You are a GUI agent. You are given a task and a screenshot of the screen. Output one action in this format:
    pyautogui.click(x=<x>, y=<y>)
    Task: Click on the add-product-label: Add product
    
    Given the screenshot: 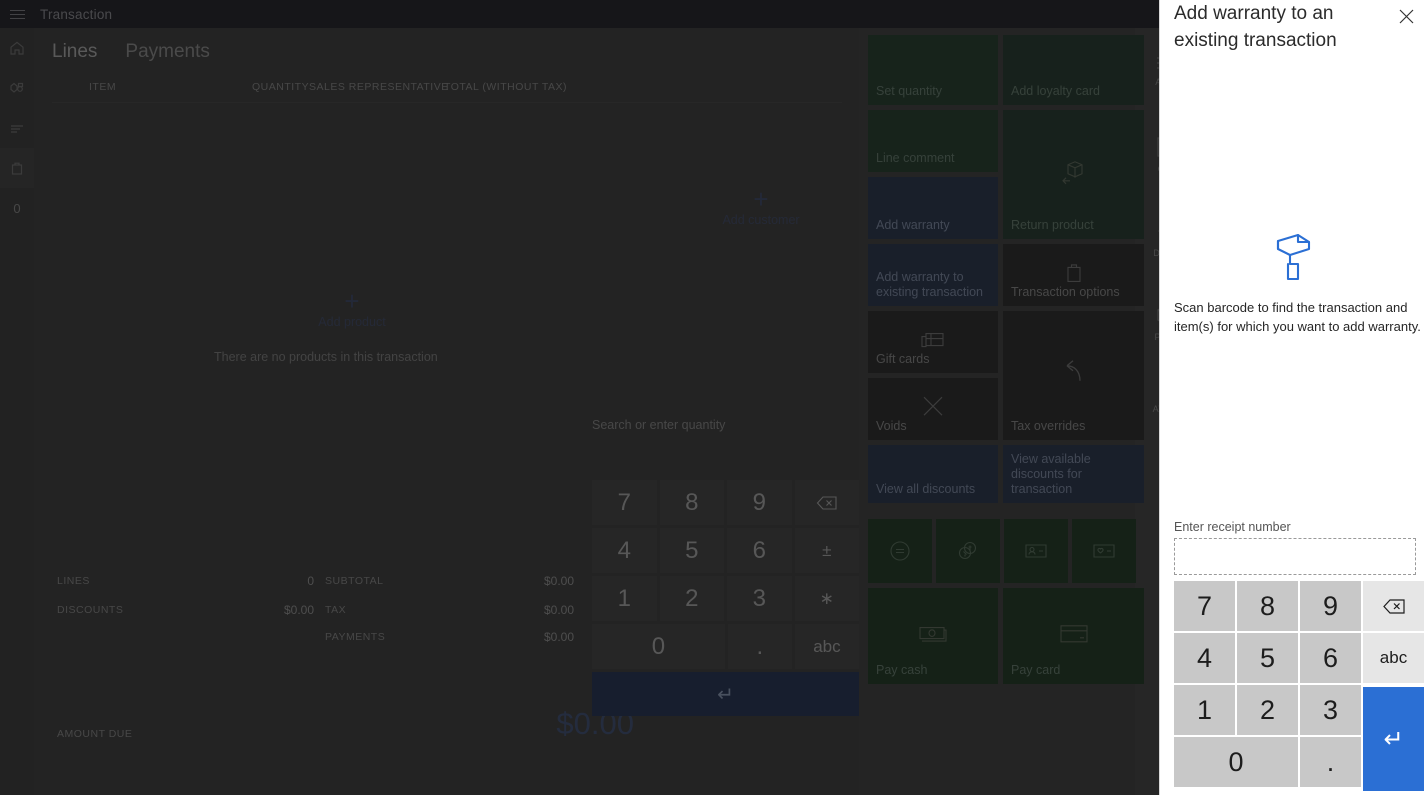 What is the action you would take?
    pyautogui.click(x=352, y=322)
    